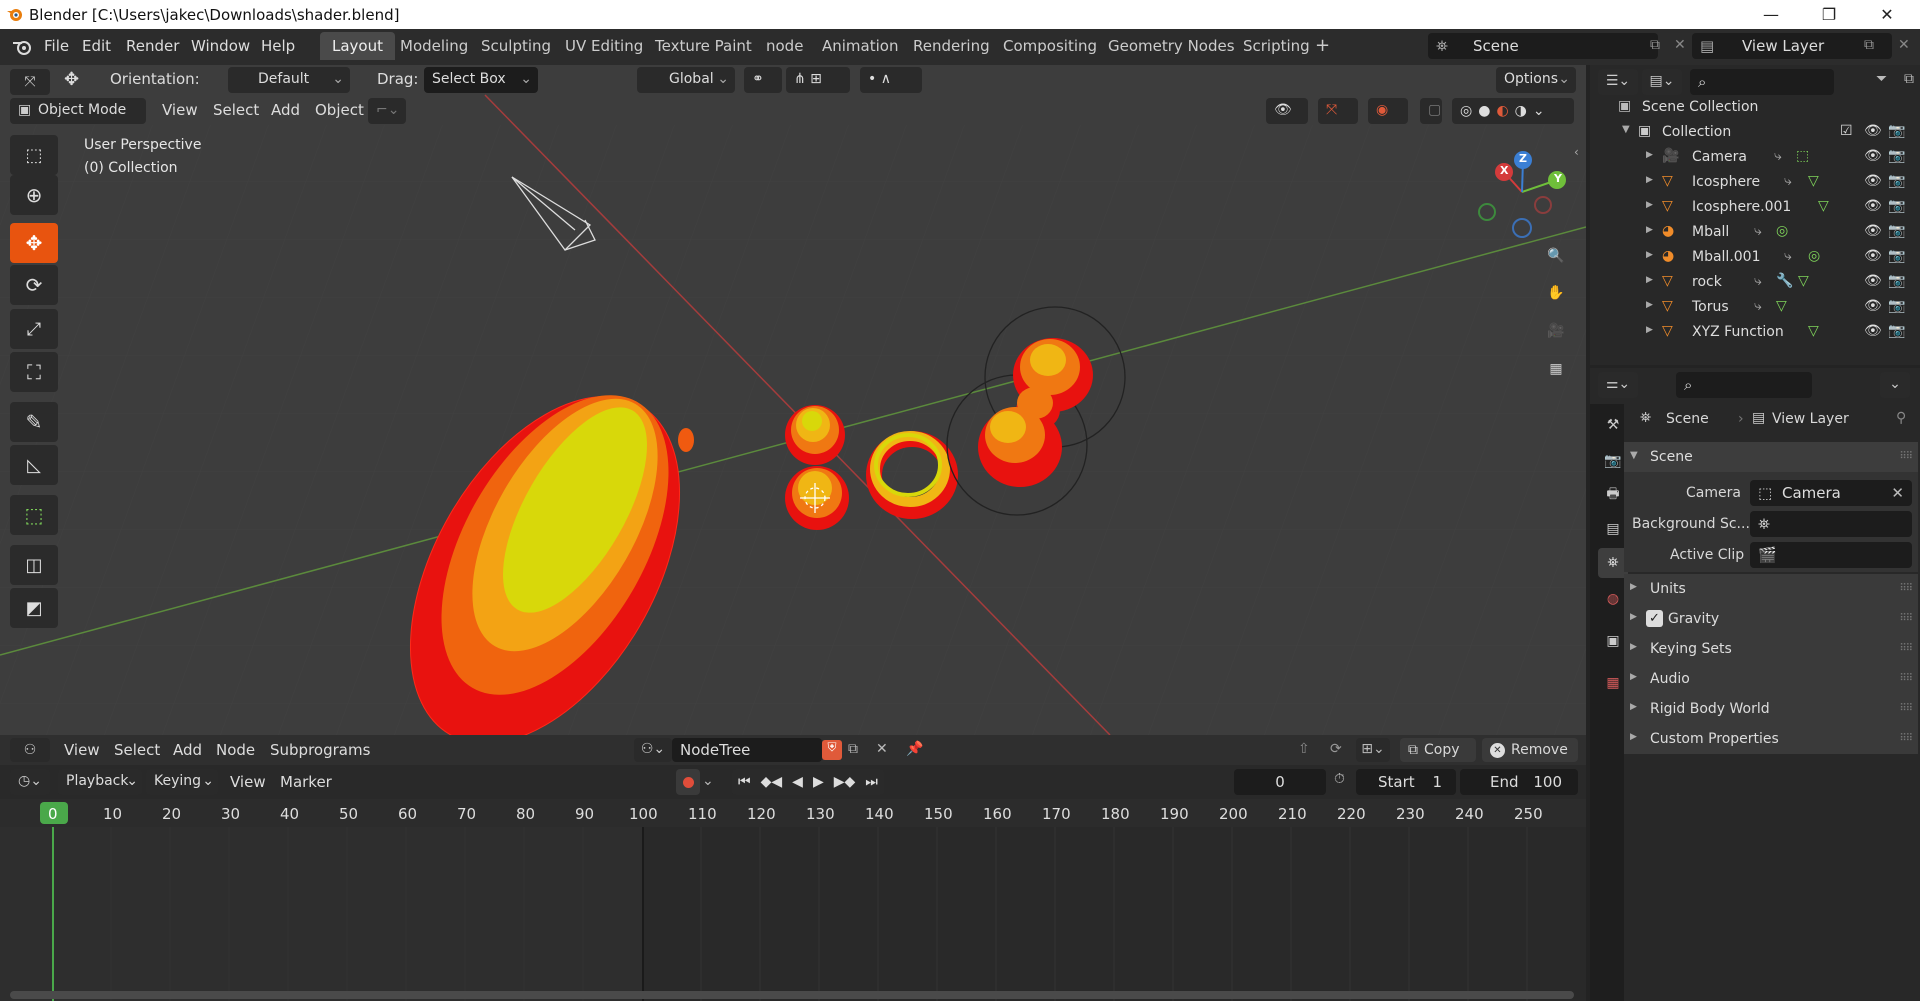  What do you see at coordinates (763, 80) in the screenshot?
I see `pivot-icon: ⚭` at bounding box center [763, 80].